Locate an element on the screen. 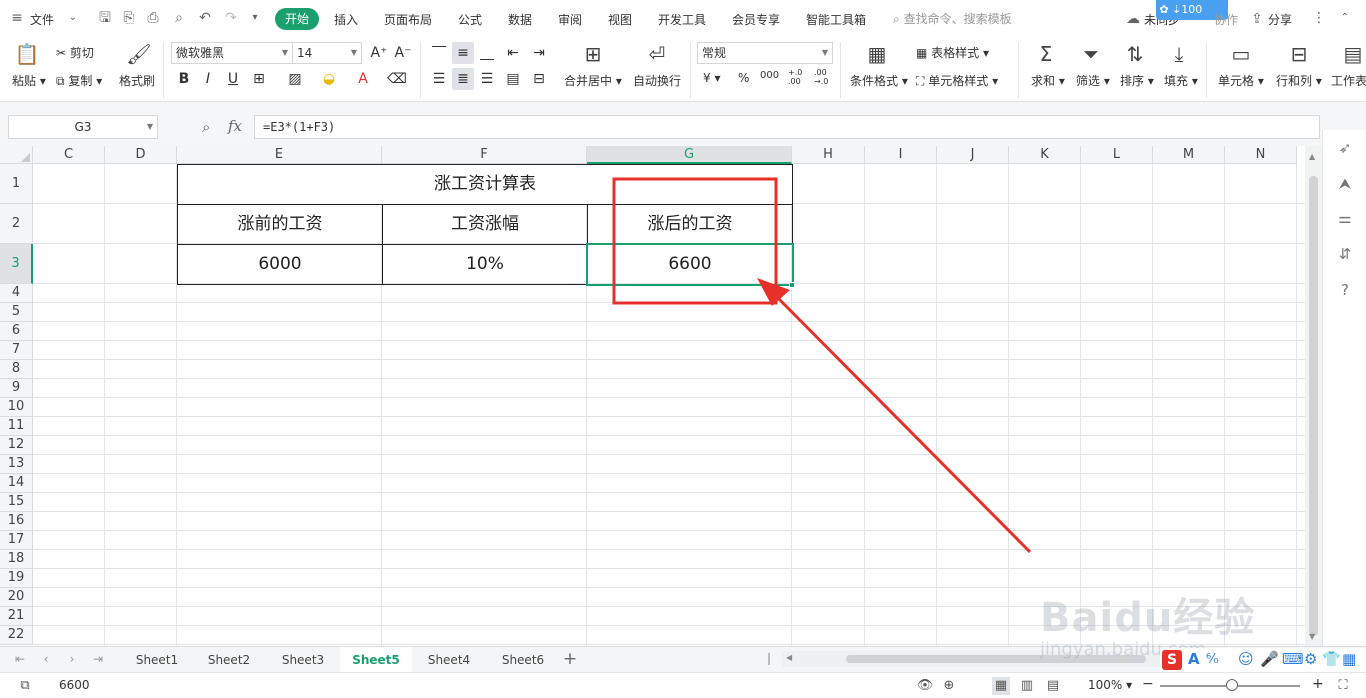 This screenshot has width=1366, height=698. vertical-scrollbar: ▲ ▼ is located at coordinates (1313, 396).